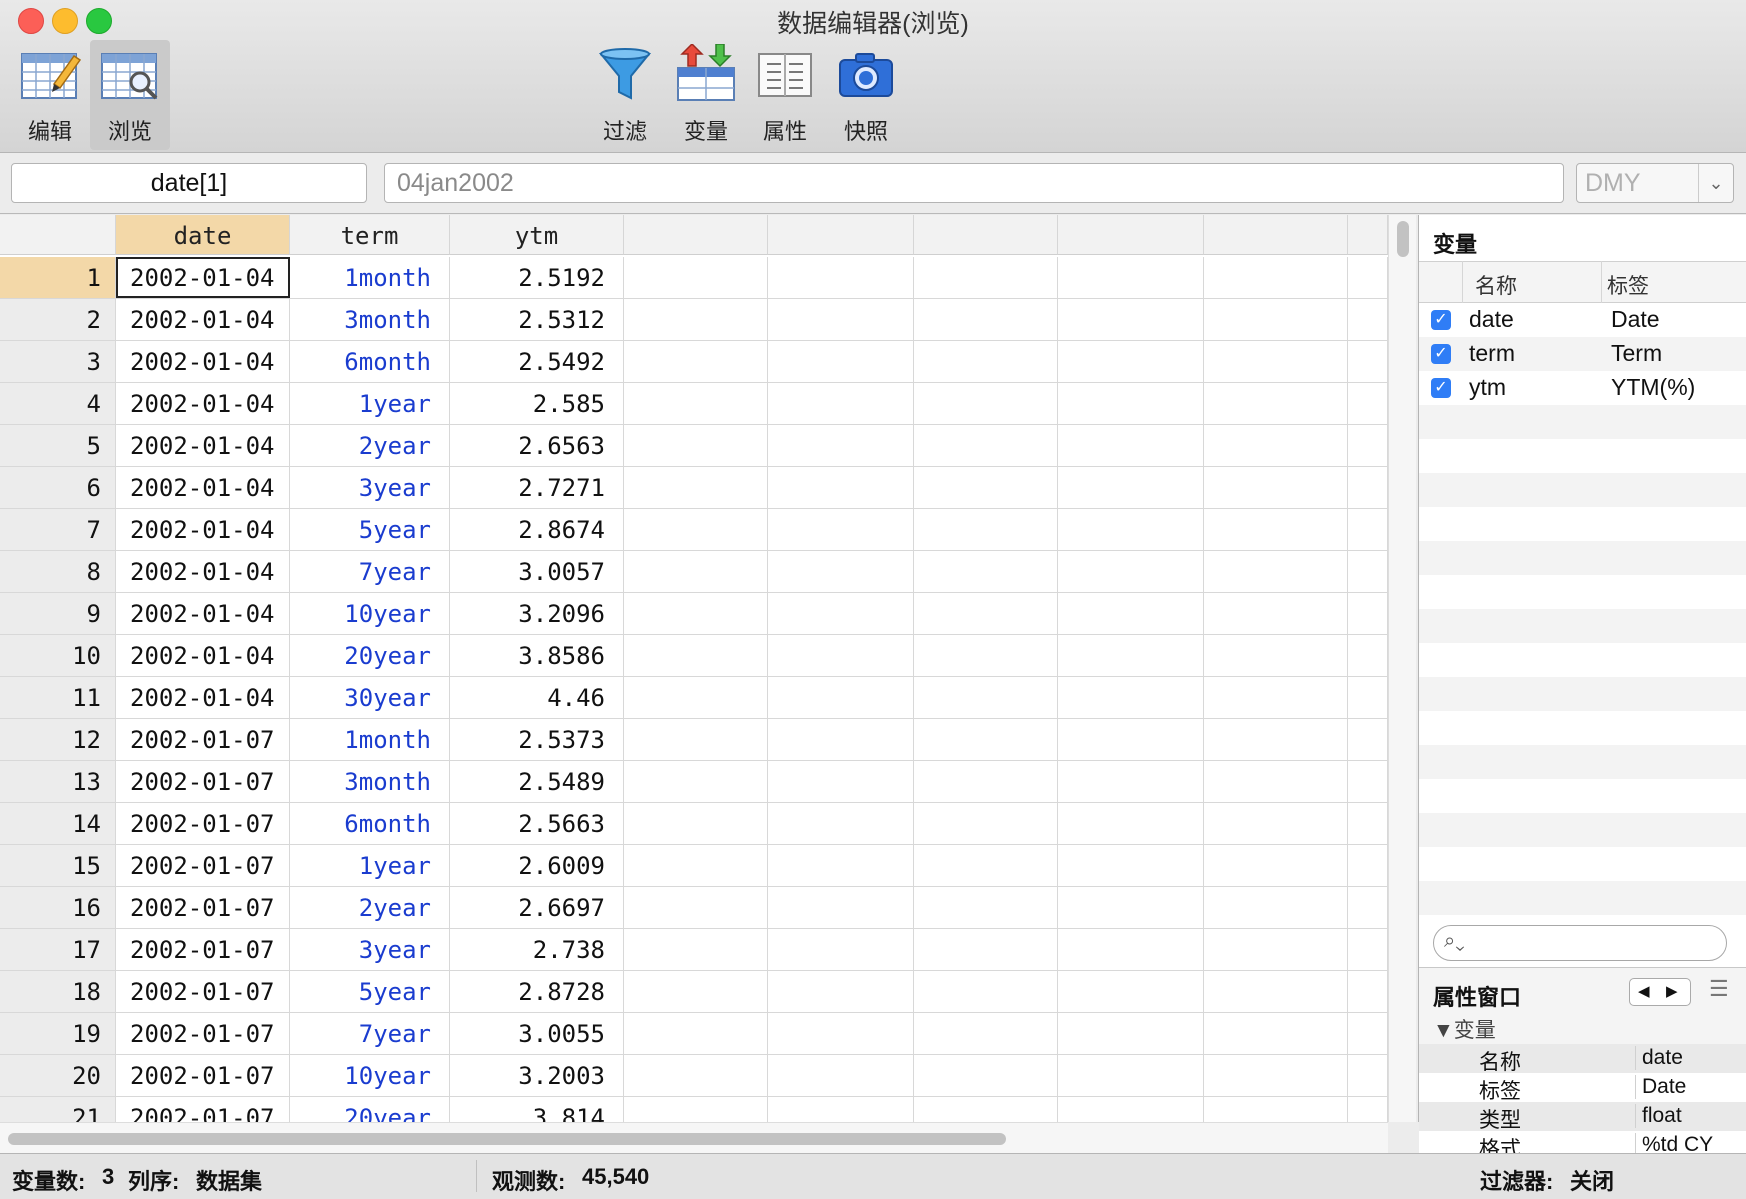 This screenshot has width=1746, height=1199. I want to click on column-header-term: term, so click(370, 235).